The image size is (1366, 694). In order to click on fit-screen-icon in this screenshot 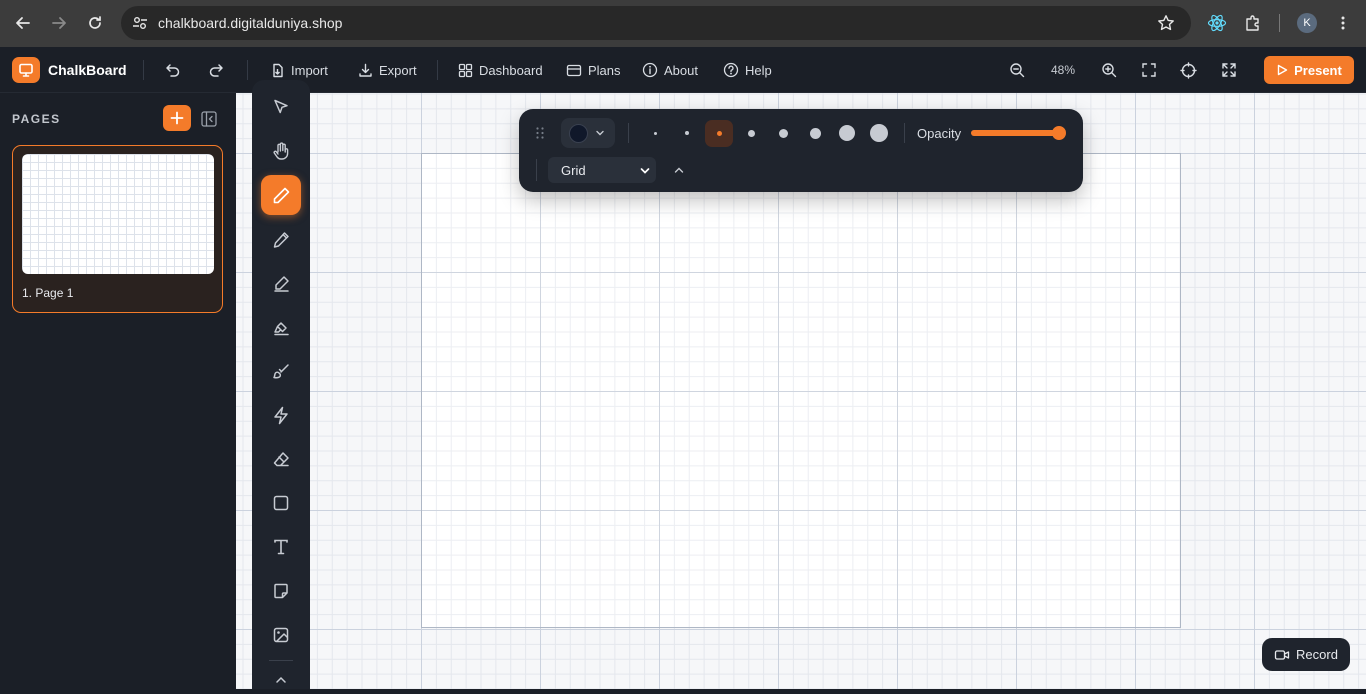, I will do `click(1149, 70)`.